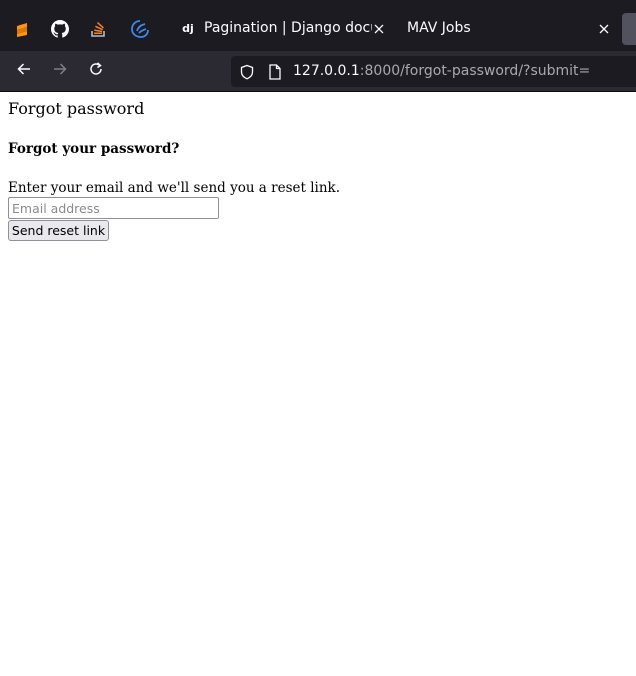  I want to click on forward-button, so click(60, 71).